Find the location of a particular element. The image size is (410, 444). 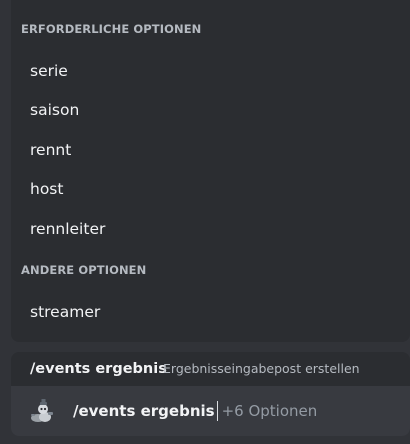

option-serie: serie is located at coordinates (210, 71).